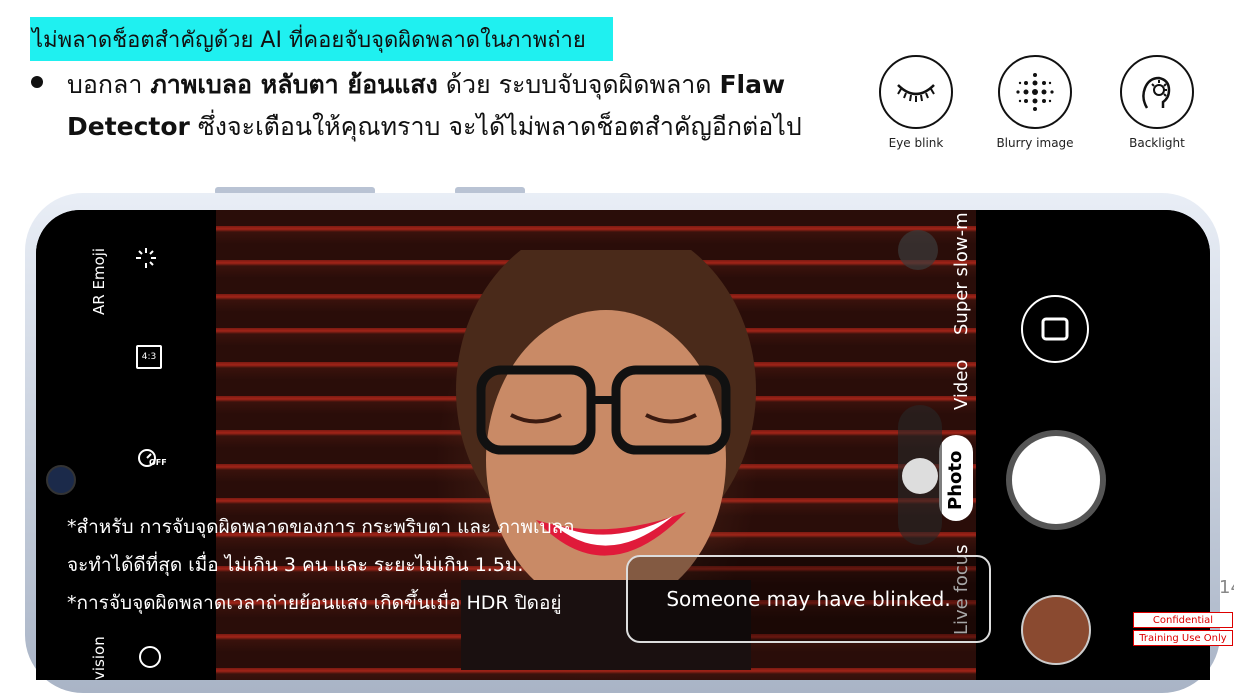 Image resolution: width=1234 pixels, height=693 pixels. I want to click on training-label: Training Use Only, so click(1183, 638).